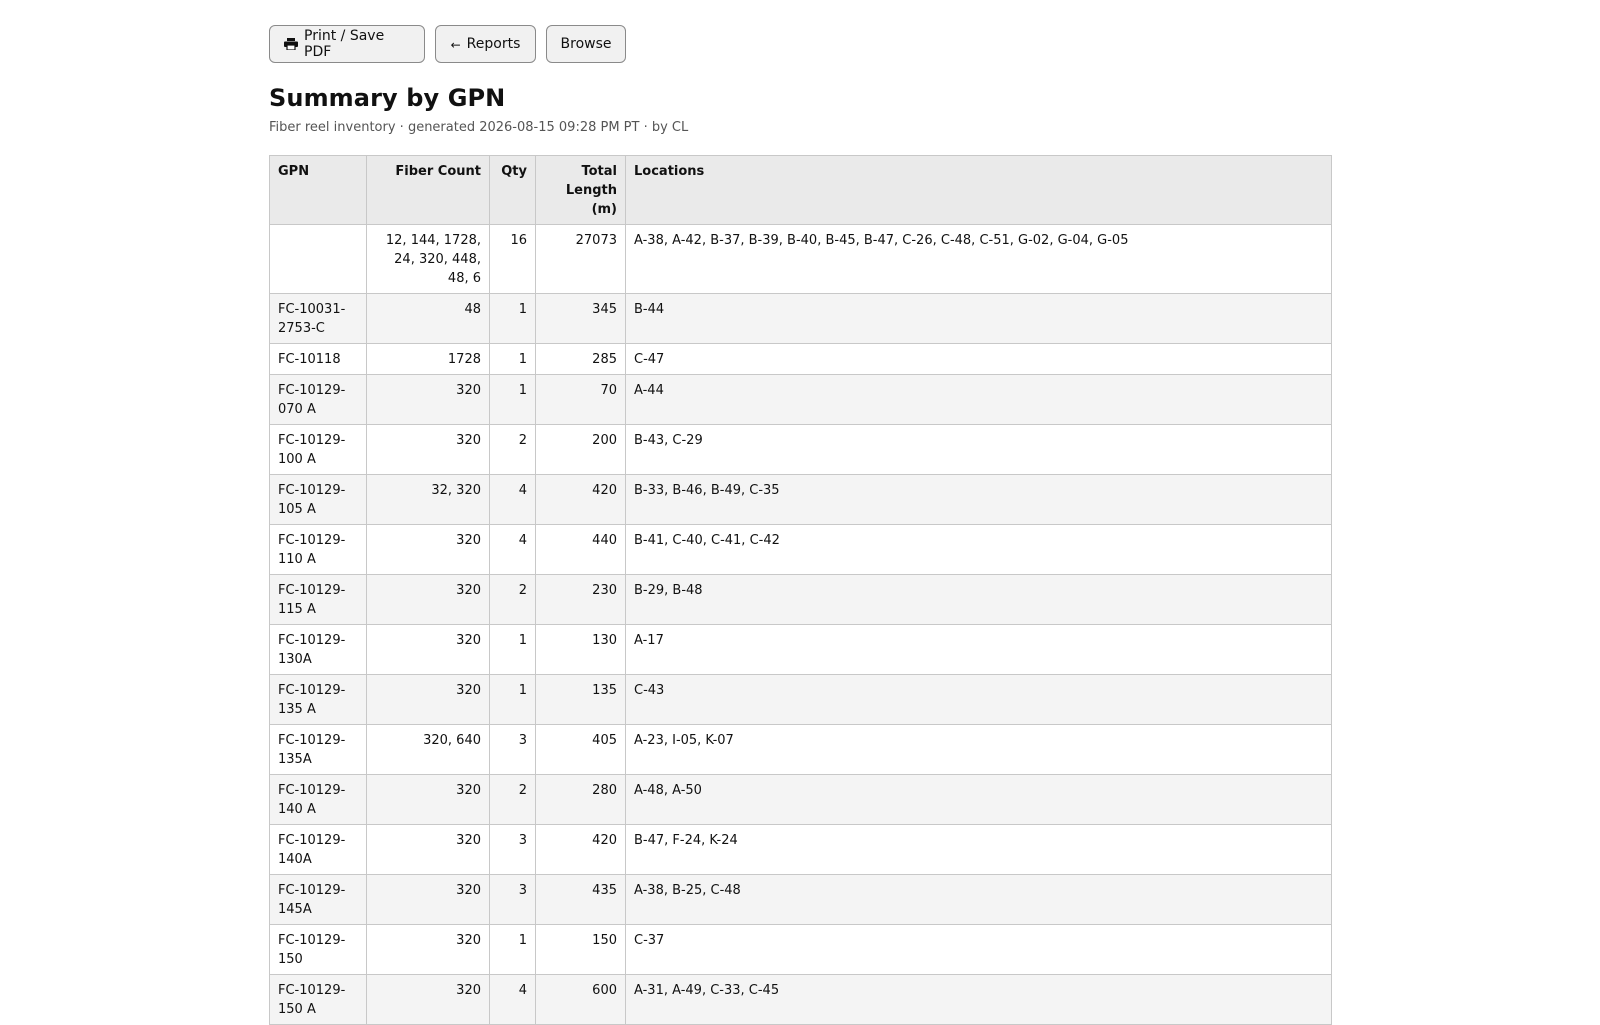  I want to click on cell-fiber-count: 320, 640, so click(428, 749).